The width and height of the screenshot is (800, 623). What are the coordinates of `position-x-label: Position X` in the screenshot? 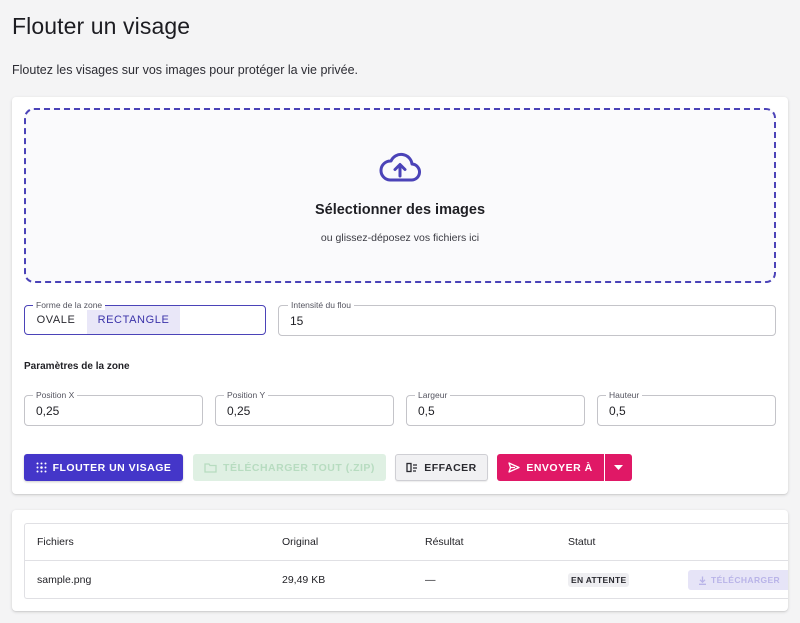 It's located at (55, 395).